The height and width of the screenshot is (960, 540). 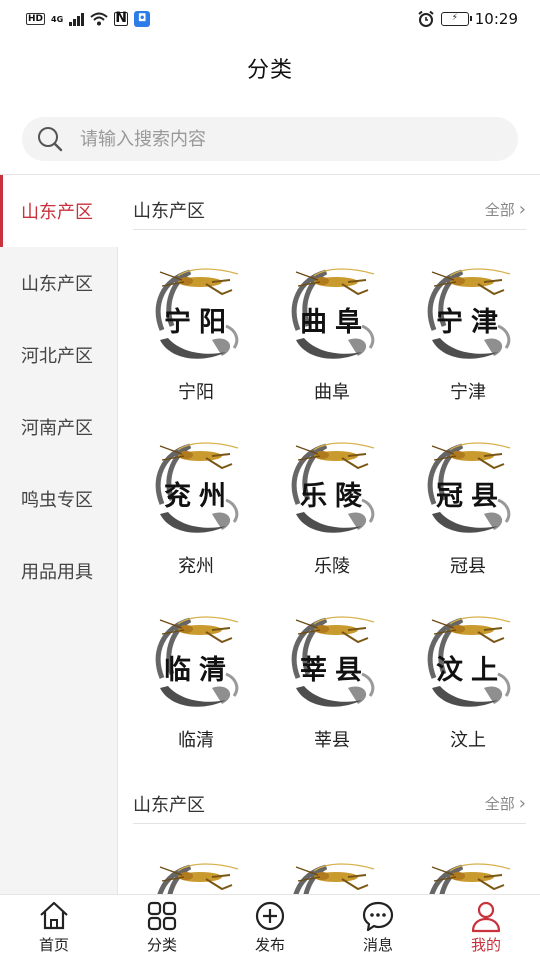 What do you see at coordinates (199, 670) in the screenshot?
I see `region-badge-text: 临清` at bounding box center [199, 670].